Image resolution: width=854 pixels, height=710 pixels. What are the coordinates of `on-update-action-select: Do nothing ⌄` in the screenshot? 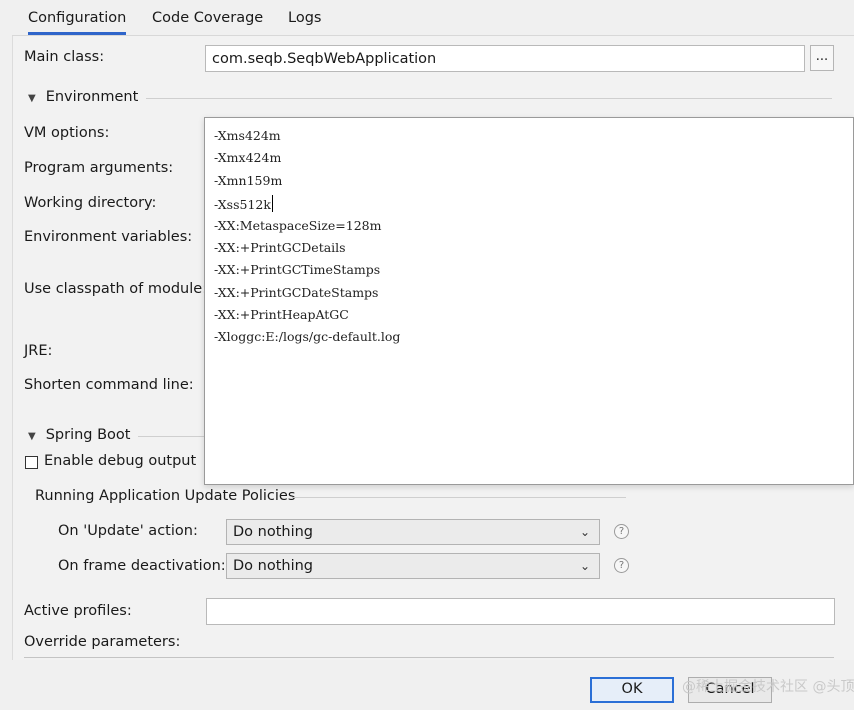 It's located at (413, 532).